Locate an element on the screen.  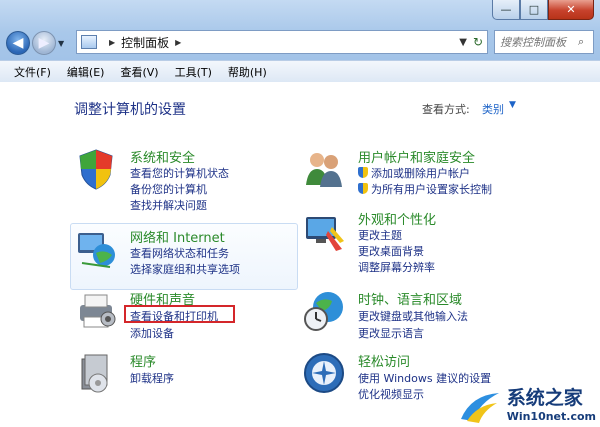
link-text: 添加或删除用户帐户 is located at coordinates (420, 173).